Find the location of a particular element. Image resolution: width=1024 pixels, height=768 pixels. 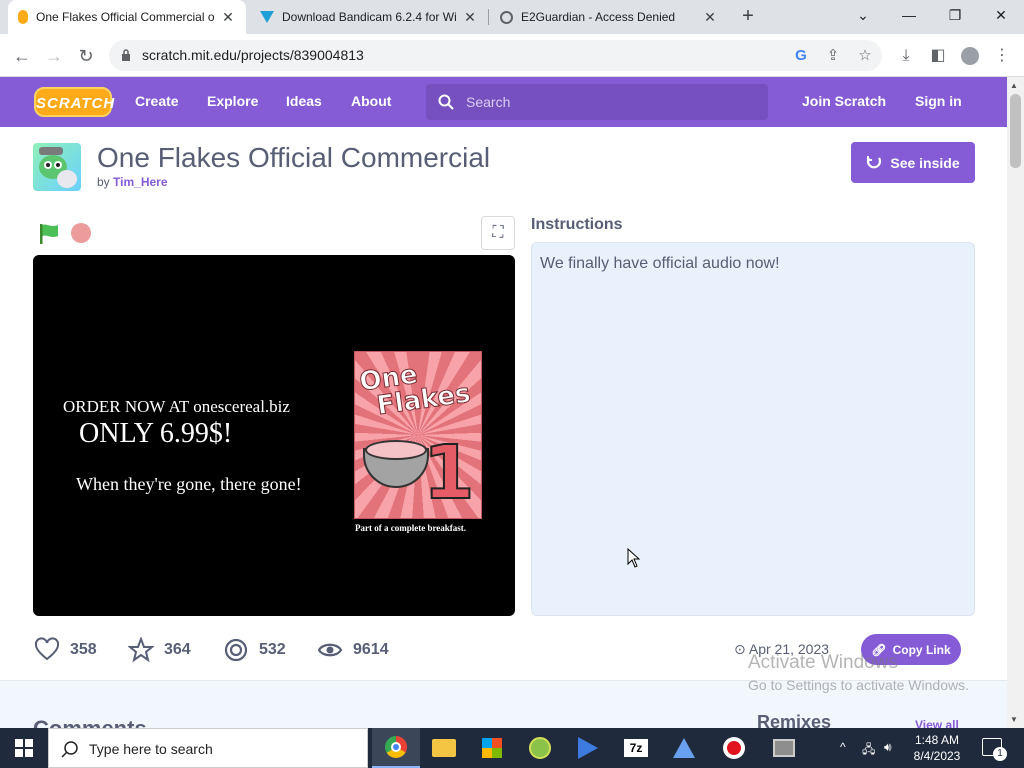

instructions-text: We finally have official audio now! is located at coordinates (660, 263).